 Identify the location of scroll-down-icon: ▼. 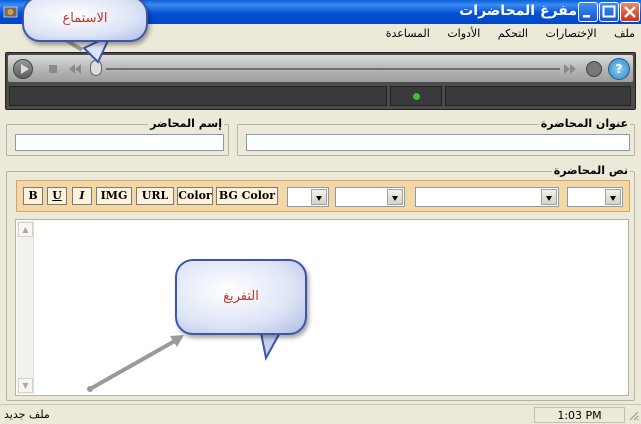
(25, 385).